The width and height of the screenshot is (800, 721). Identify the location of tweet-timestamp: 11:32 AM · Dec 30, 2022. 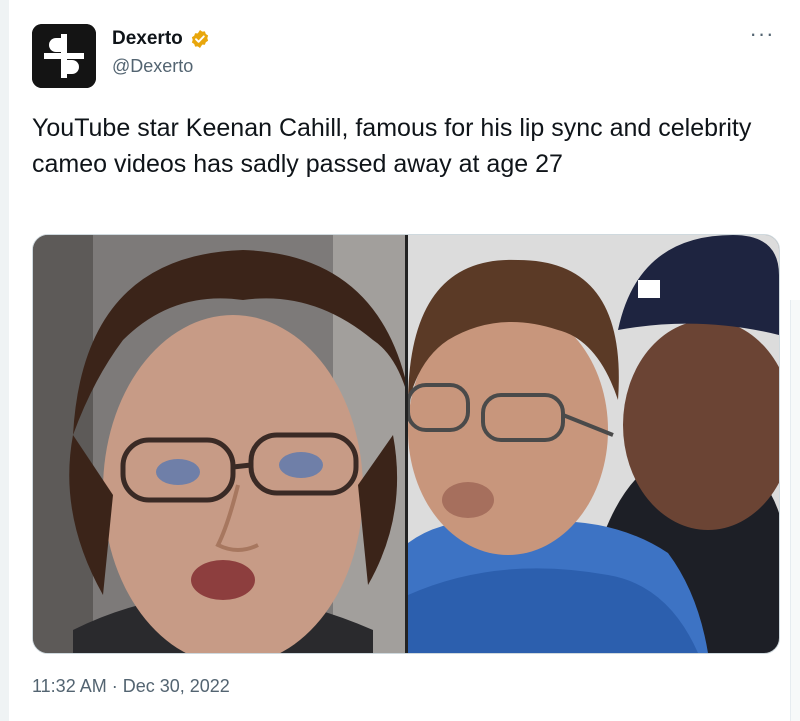
(131, 686).